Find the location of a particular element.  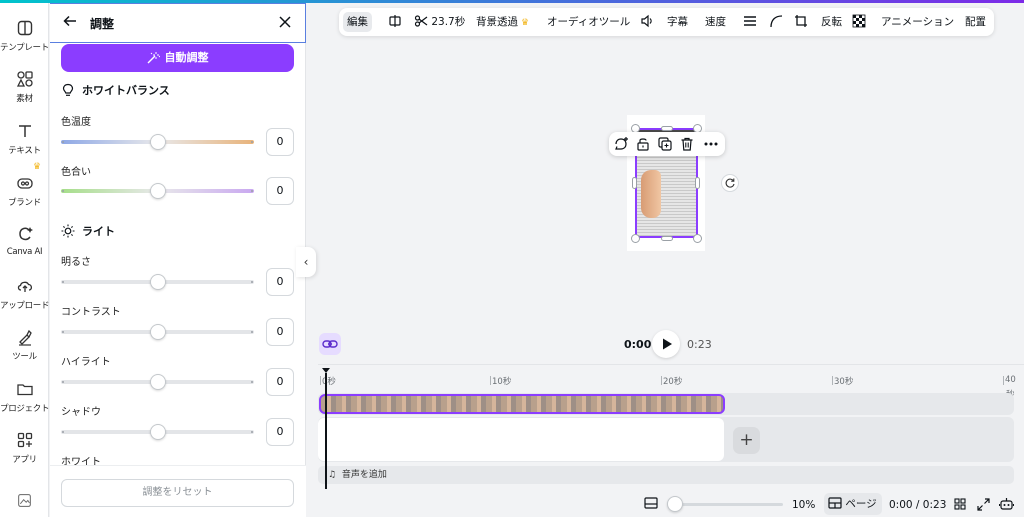

rail-item-brand: ブランド is located at coordinates (24, 191).